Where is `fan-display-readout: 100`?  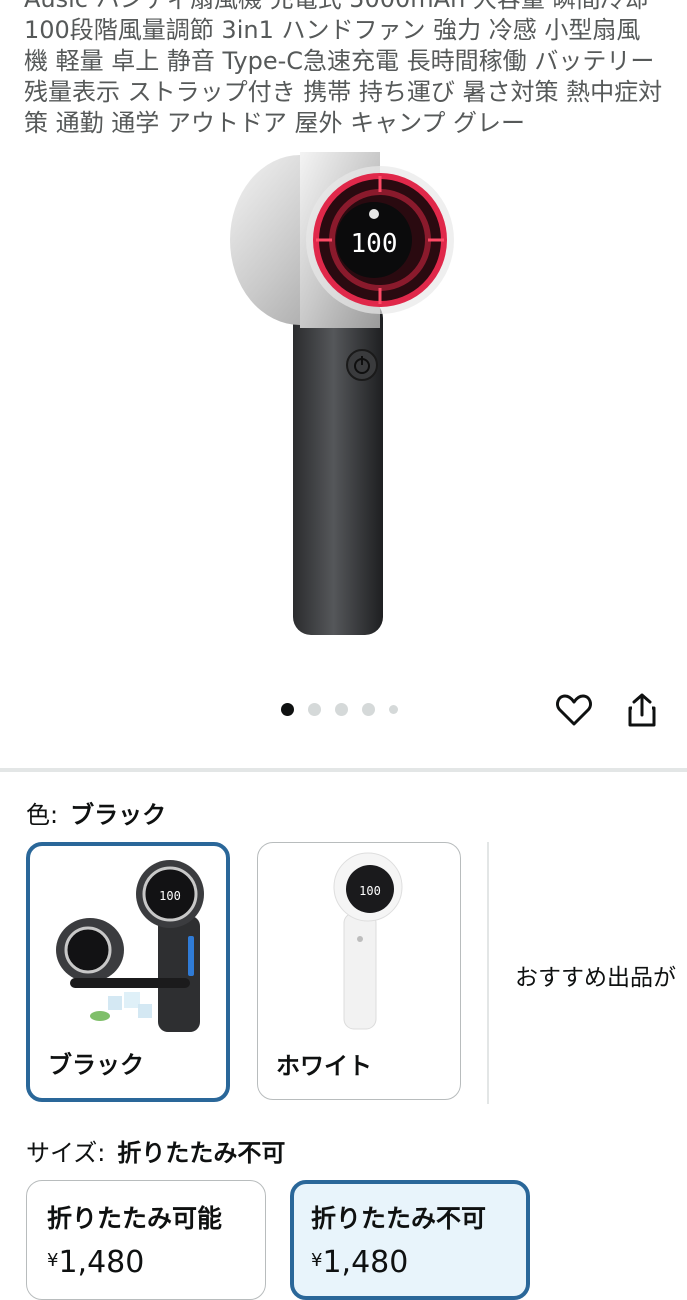
fan-display-readout: 100 is located at coordinates (374, 244).